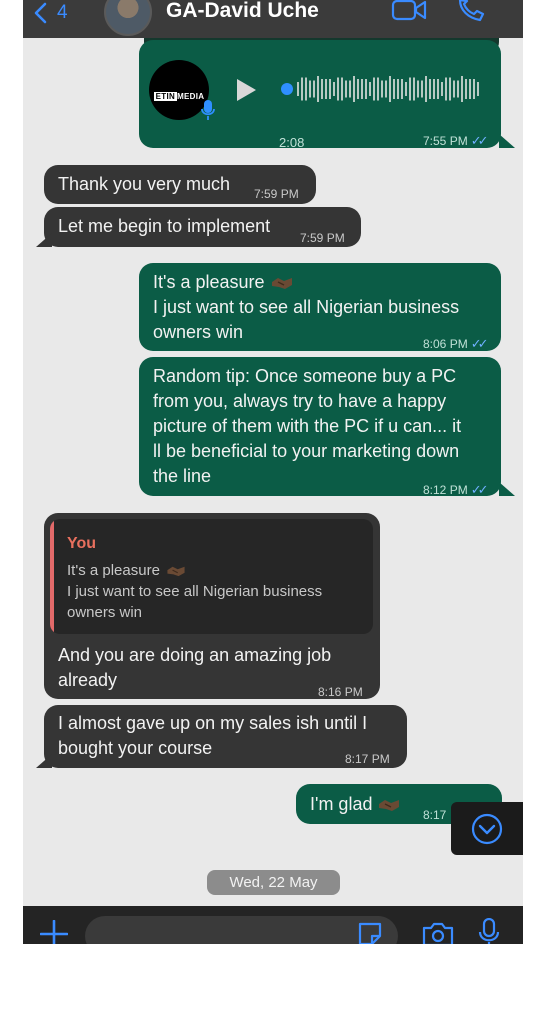  I want to click on message-text: from you, always try to have a happy, so click(300, 401).